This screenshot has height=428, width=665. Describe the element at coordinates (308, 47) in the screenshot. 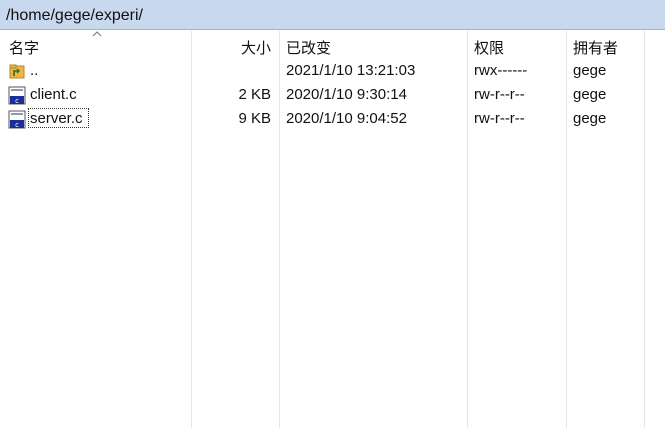

I see `column-header-modified: 已改变` at that location.